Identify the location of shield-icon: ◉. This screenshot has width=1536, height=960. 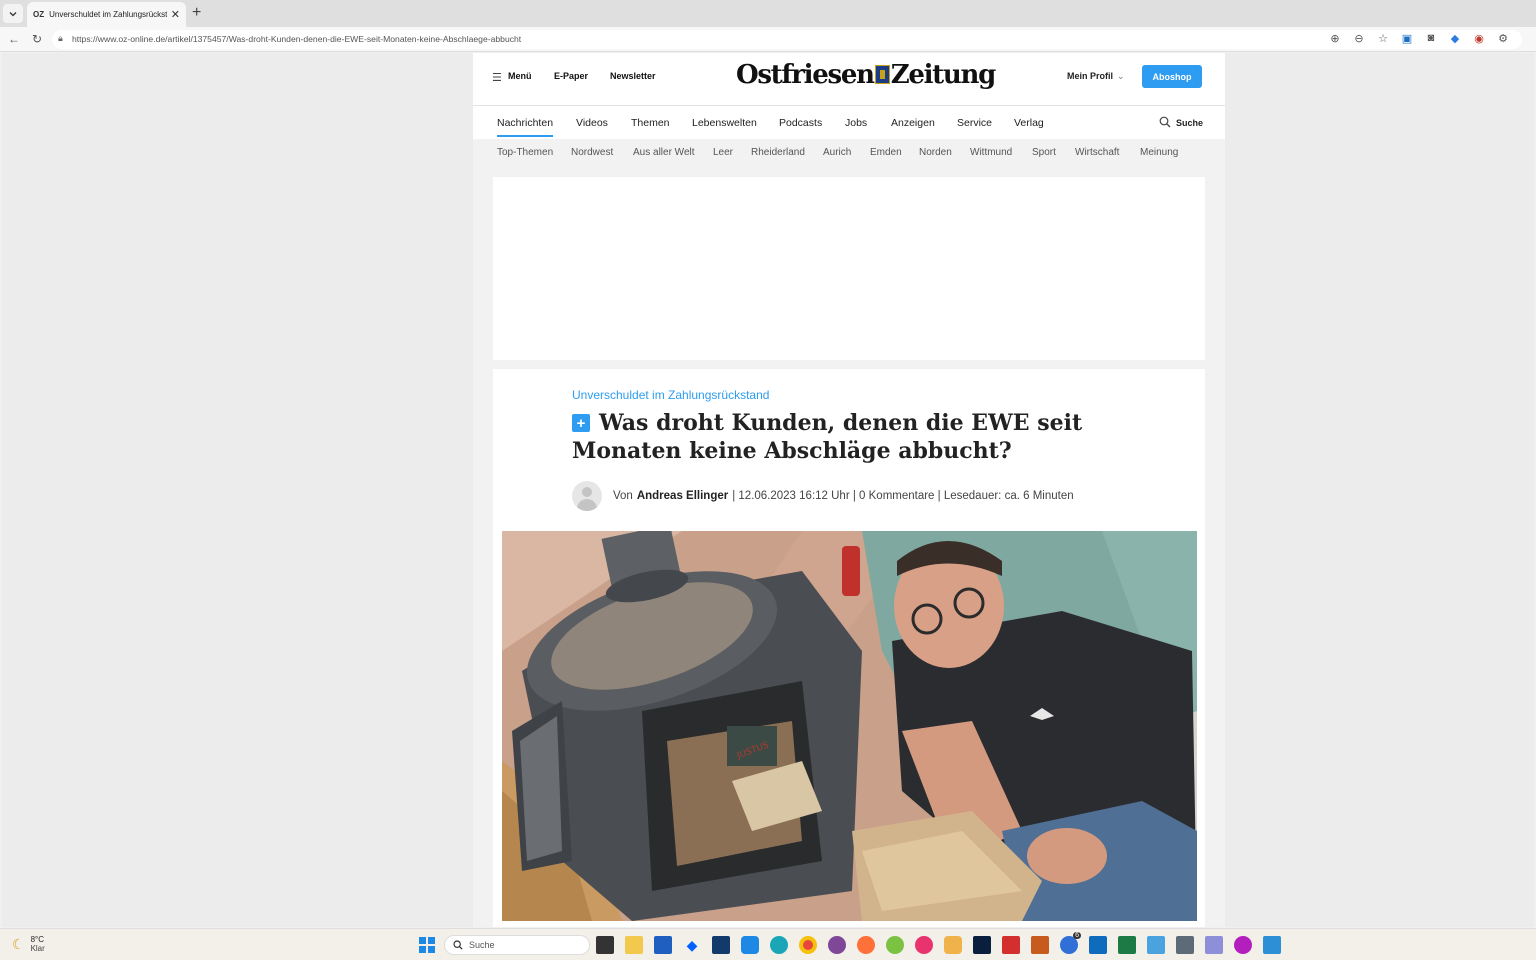
(1479, 38).